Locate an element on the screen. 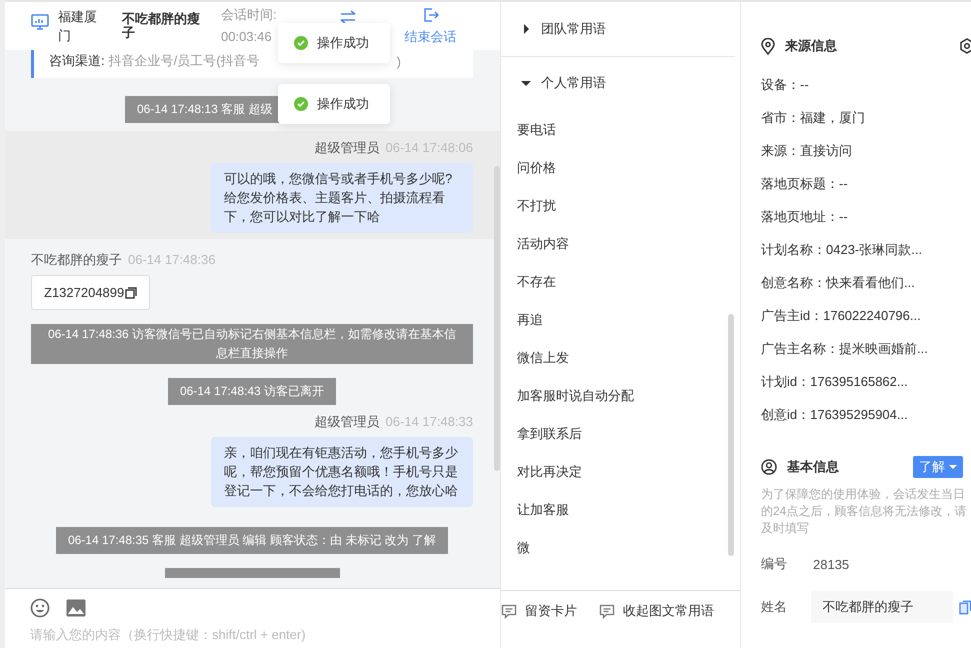 This screenshot has width=971, height=648. phrase-item: 微 is located at coordinates (620, 548).